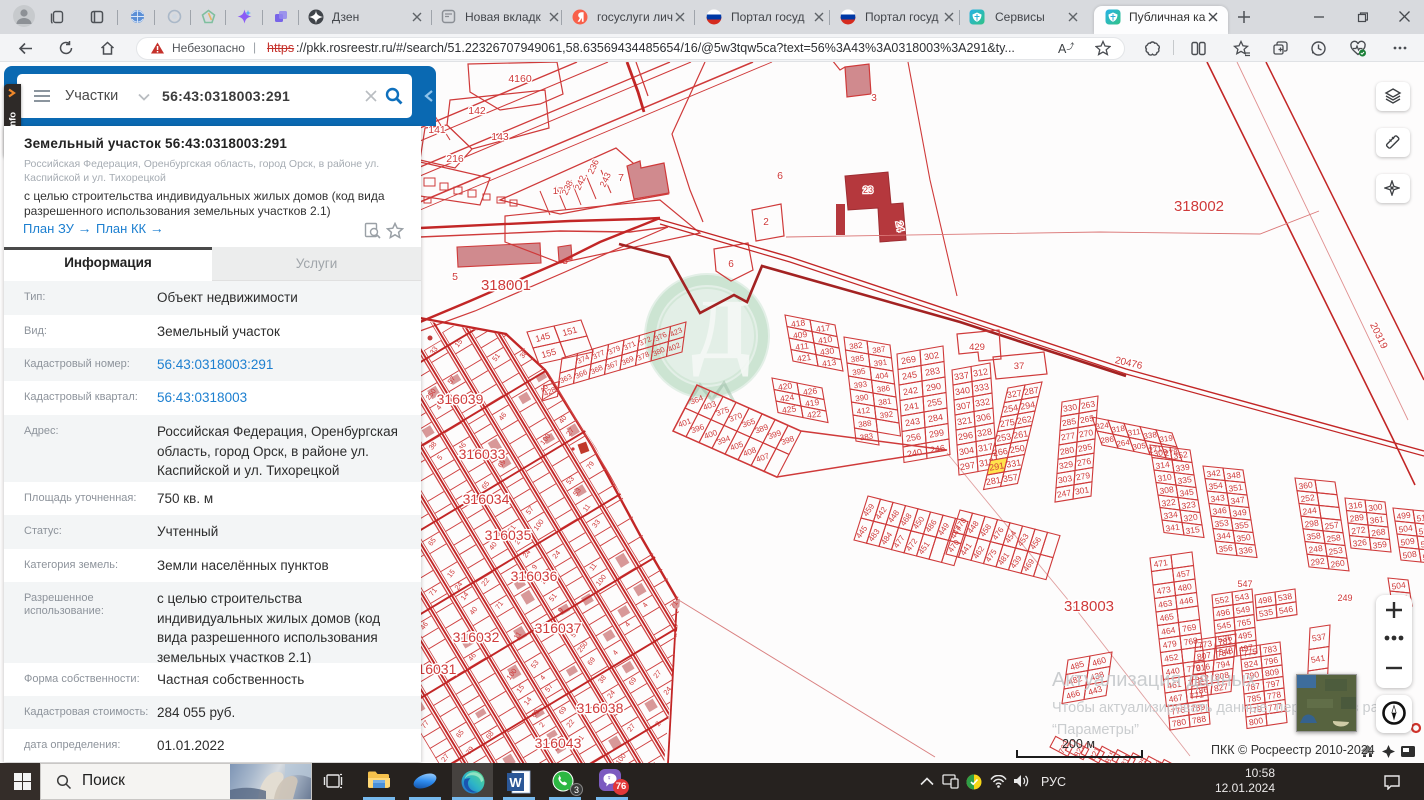 Image resolution: width=1424 pixels, height=800 pixels. Describe the element at coordinates (460, 399) in the screenshot. I see `svg-text: 316039` at that location.